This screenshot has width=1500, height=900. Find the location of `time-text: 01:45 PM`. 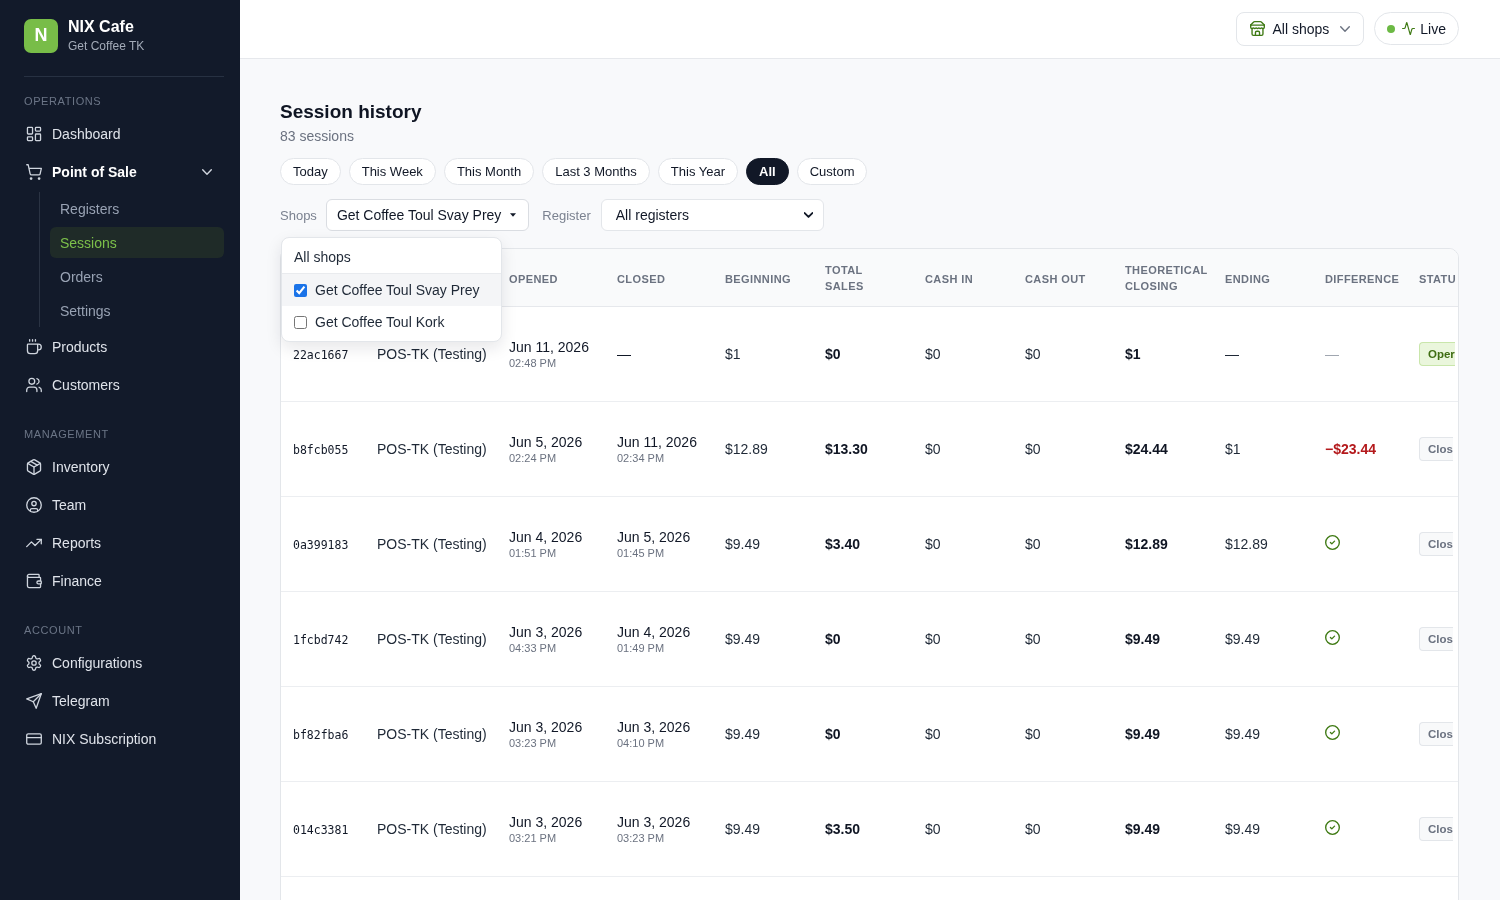

time-text: 01:45 PM is located at coordinates (641, 553).